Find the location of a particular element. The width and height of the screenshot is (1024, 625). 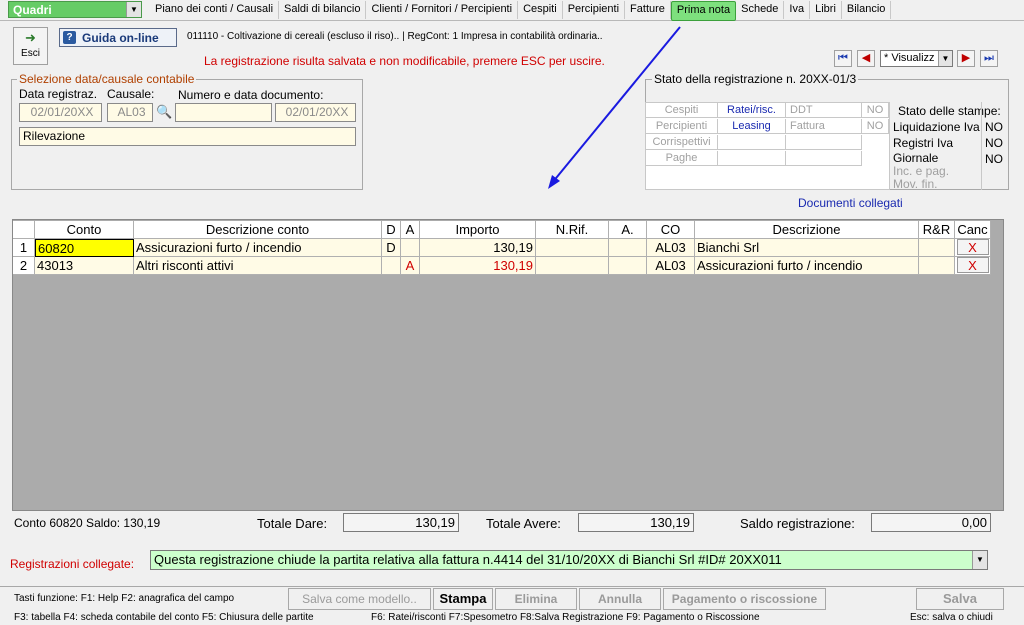

descrizione-field: Rilevazione is located at coordinates (187, 136).